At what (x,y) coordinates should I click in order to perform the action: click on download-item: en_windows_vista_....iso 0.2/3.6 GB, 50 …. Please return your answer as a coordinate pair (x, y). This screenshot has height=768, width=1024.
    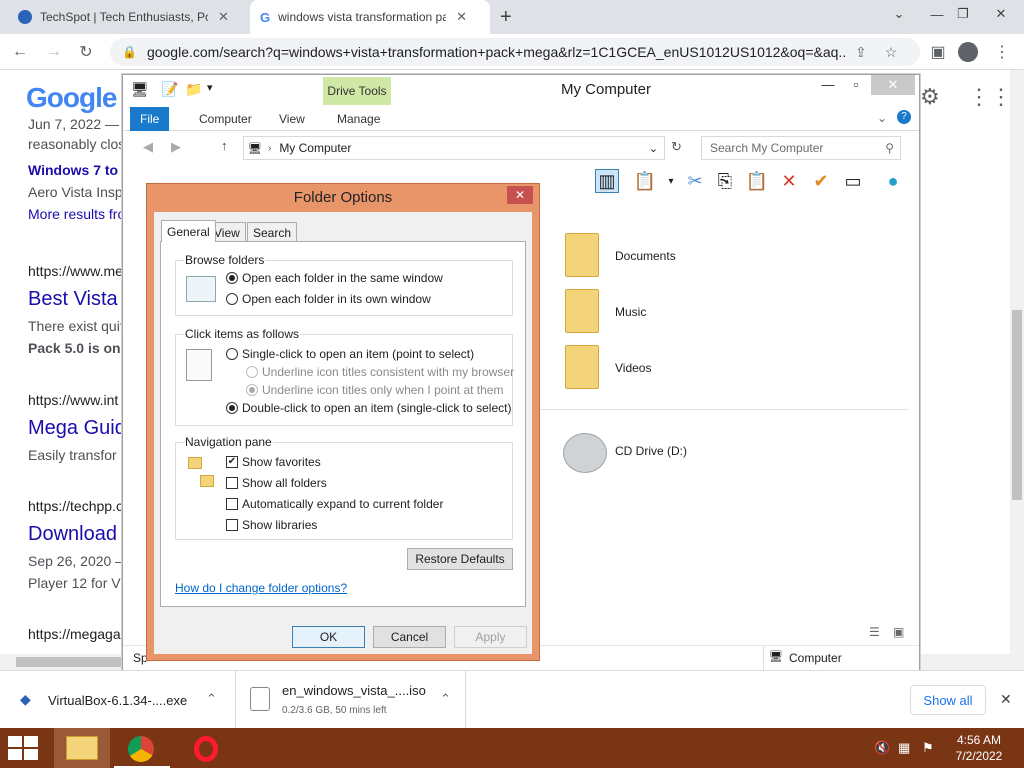
    Looking at the image, I should click on (352, 700).